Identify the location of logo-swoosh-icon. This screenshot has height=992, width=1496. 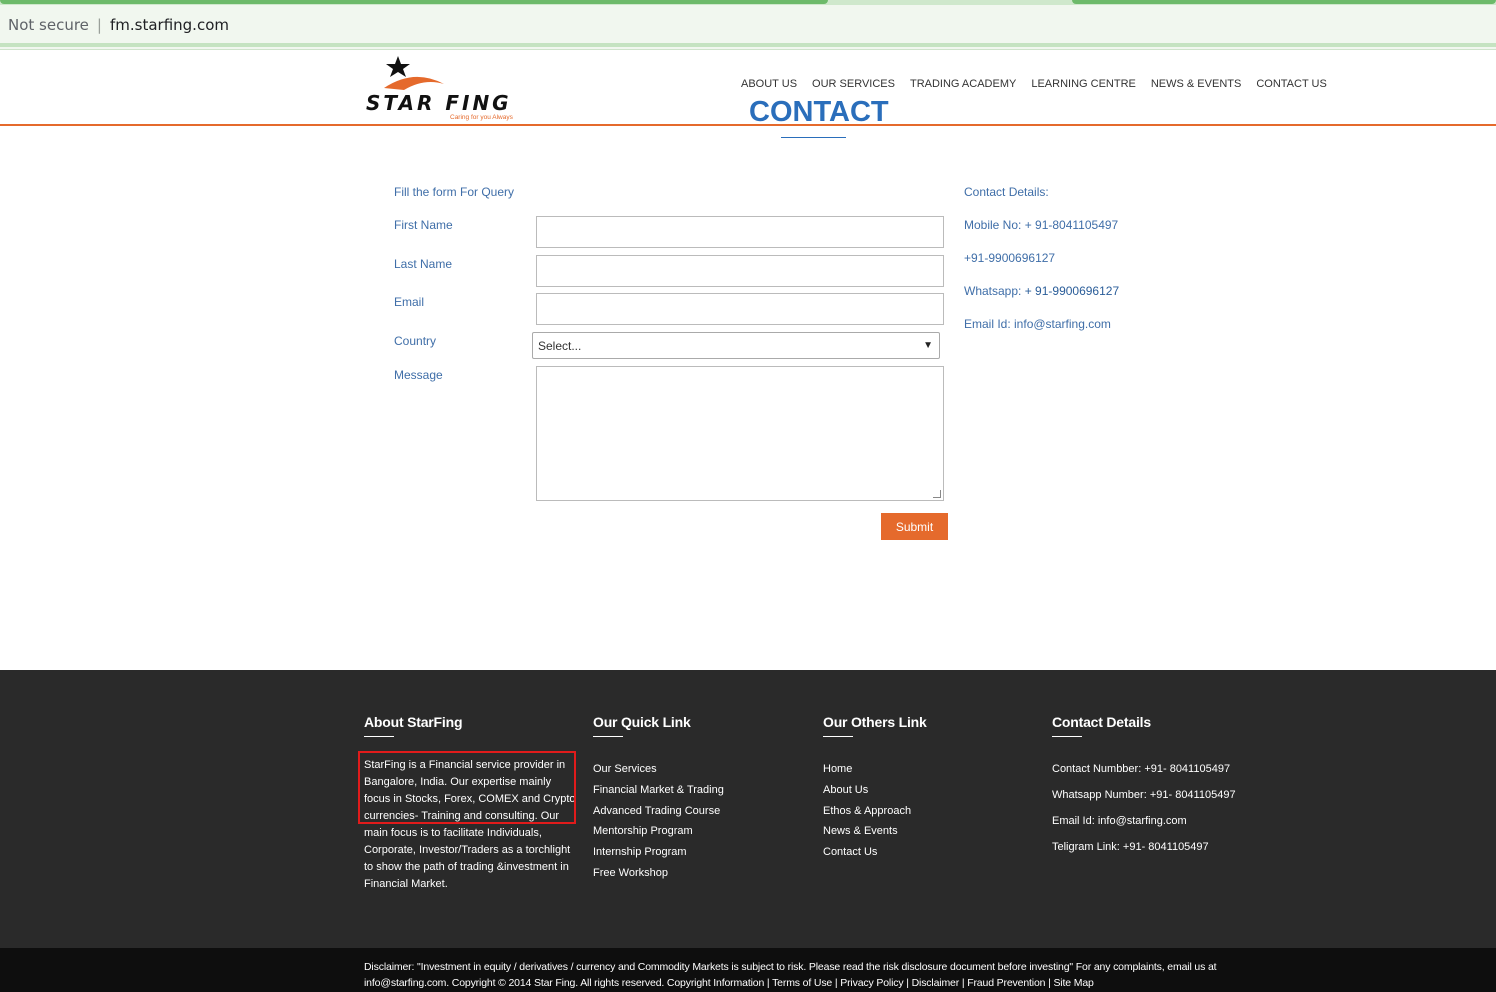
(414, 83).